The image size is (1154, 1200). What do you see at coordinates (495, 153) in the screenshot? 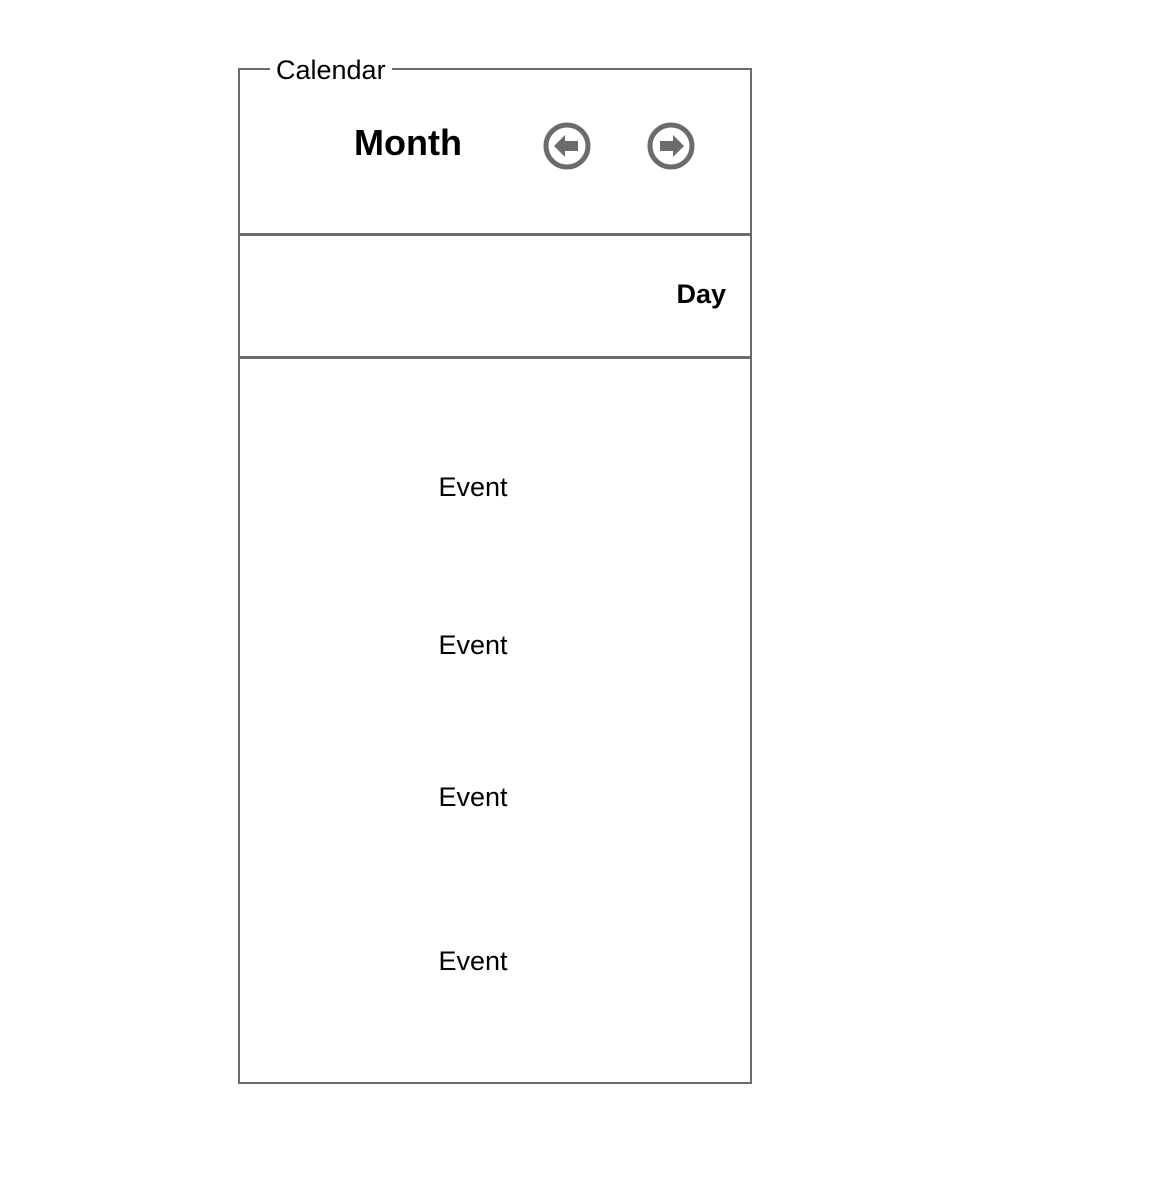
I see `month-header: Month` at bounding box center [495, 153].